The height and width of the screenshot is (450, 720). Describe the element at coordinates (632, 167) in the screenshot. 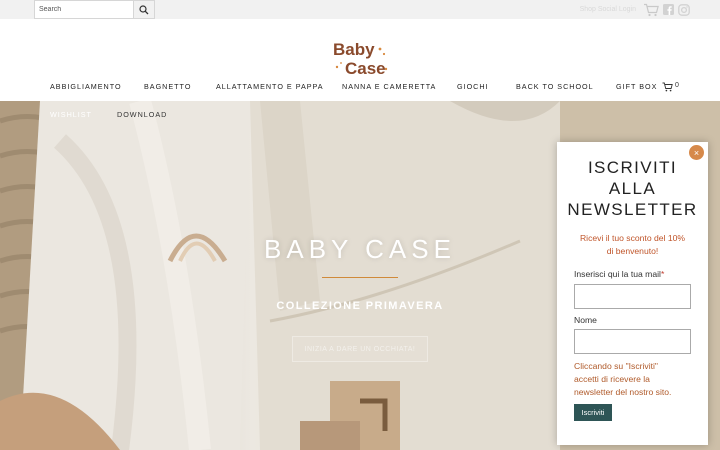

I see `newsletter-title-line1: ISCRIVITI` at that location.